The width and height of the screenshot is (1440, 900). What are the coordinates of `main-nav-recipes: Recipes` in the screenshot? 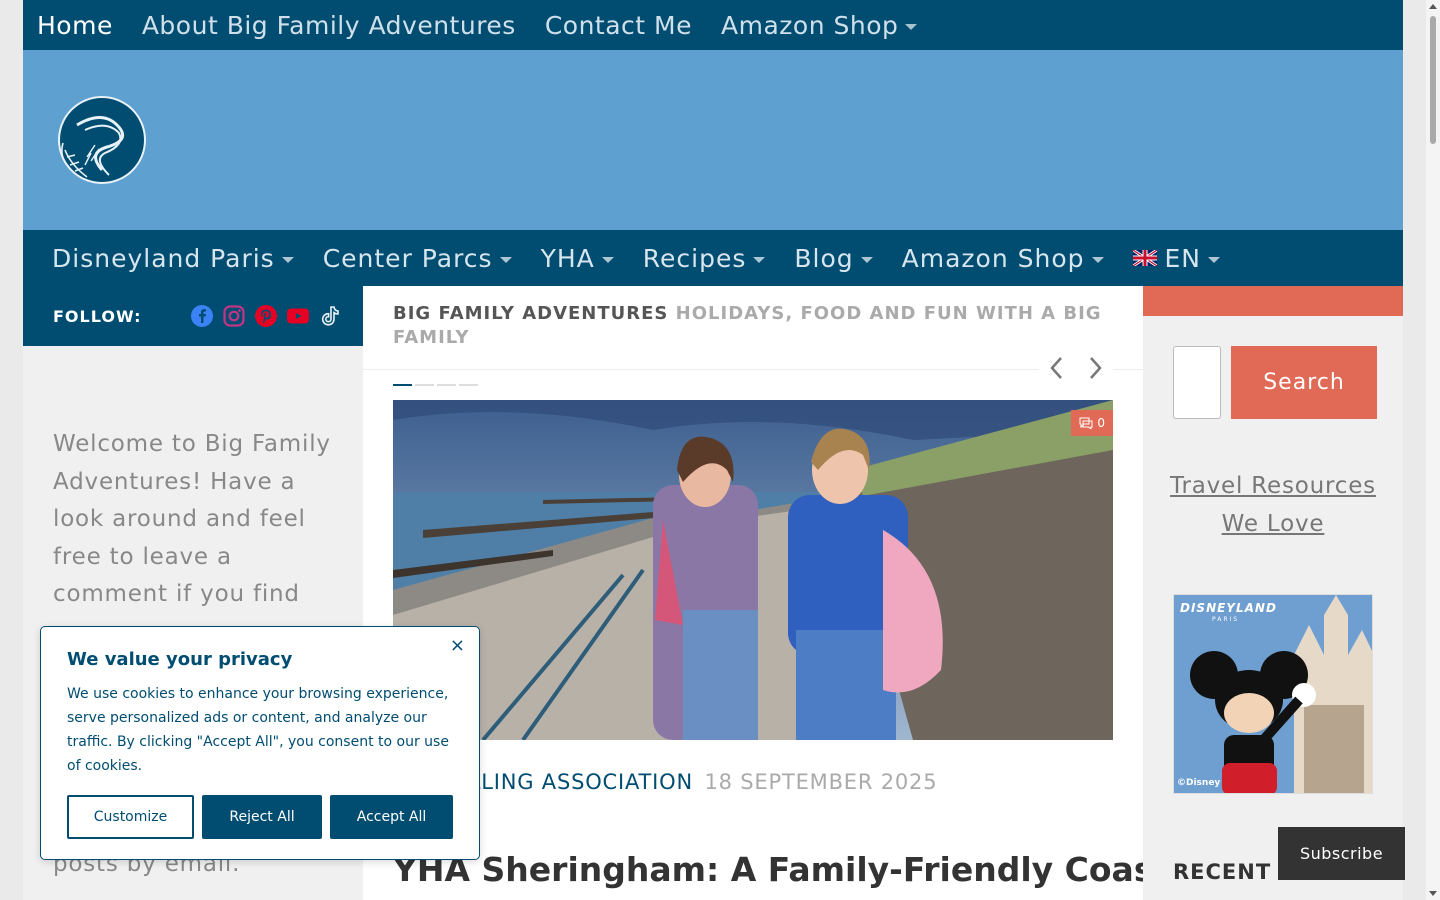 It's located at (704, 258).